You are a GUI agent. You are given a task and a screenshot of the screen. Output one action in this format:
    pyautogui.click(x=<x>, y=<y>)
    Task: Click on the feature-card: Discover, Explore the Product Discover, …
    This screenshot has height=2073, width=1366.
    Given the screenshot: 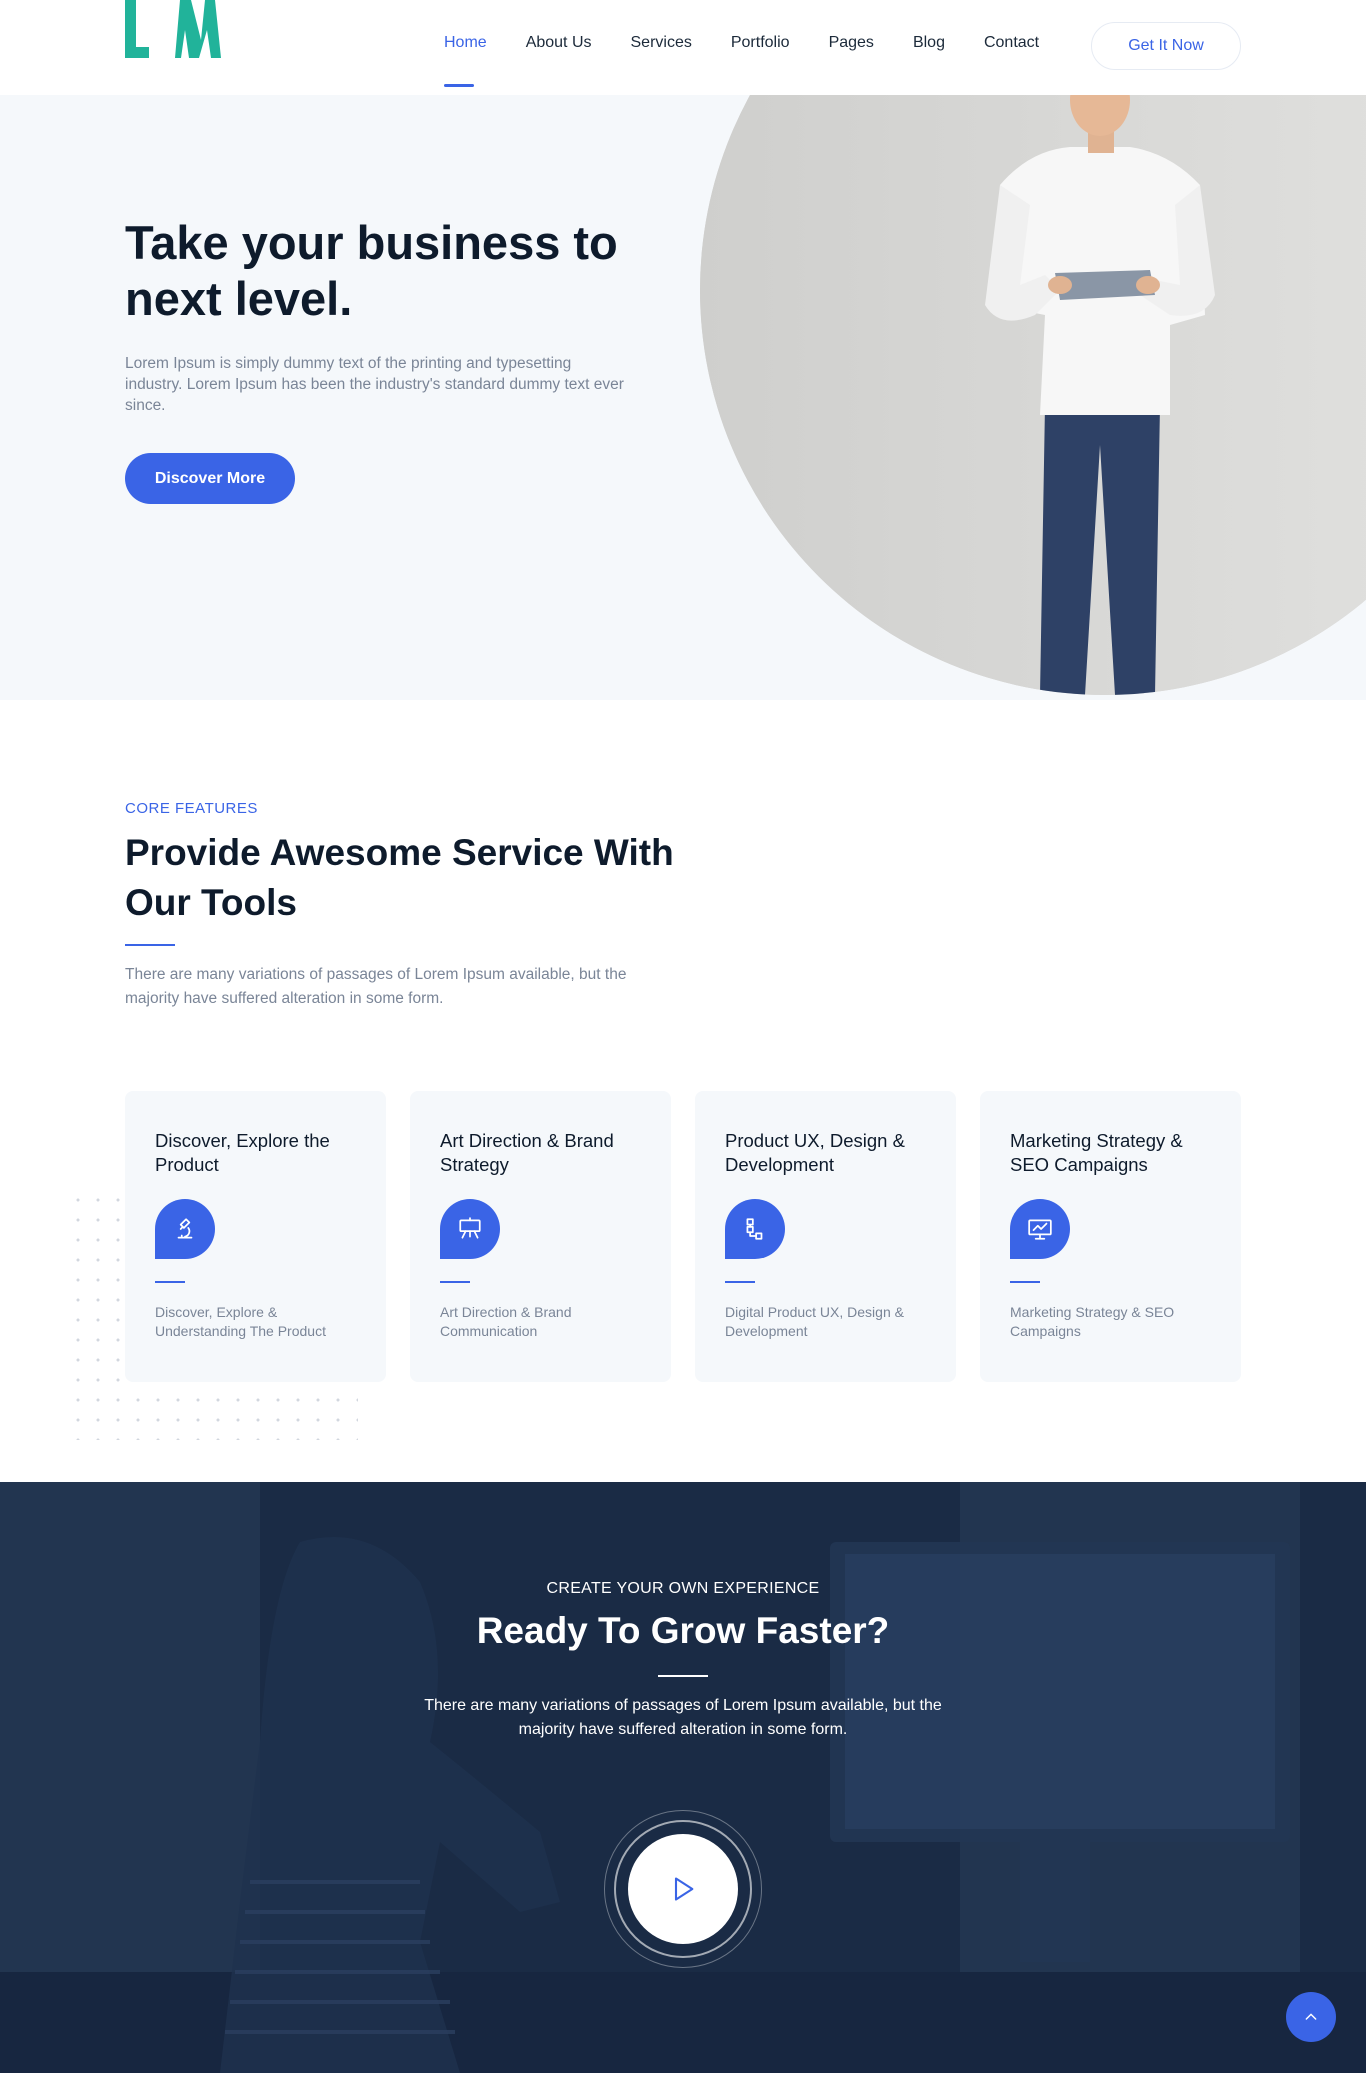 What is the action you would take?
    pyautogui.click(x=255, y=1236)
    